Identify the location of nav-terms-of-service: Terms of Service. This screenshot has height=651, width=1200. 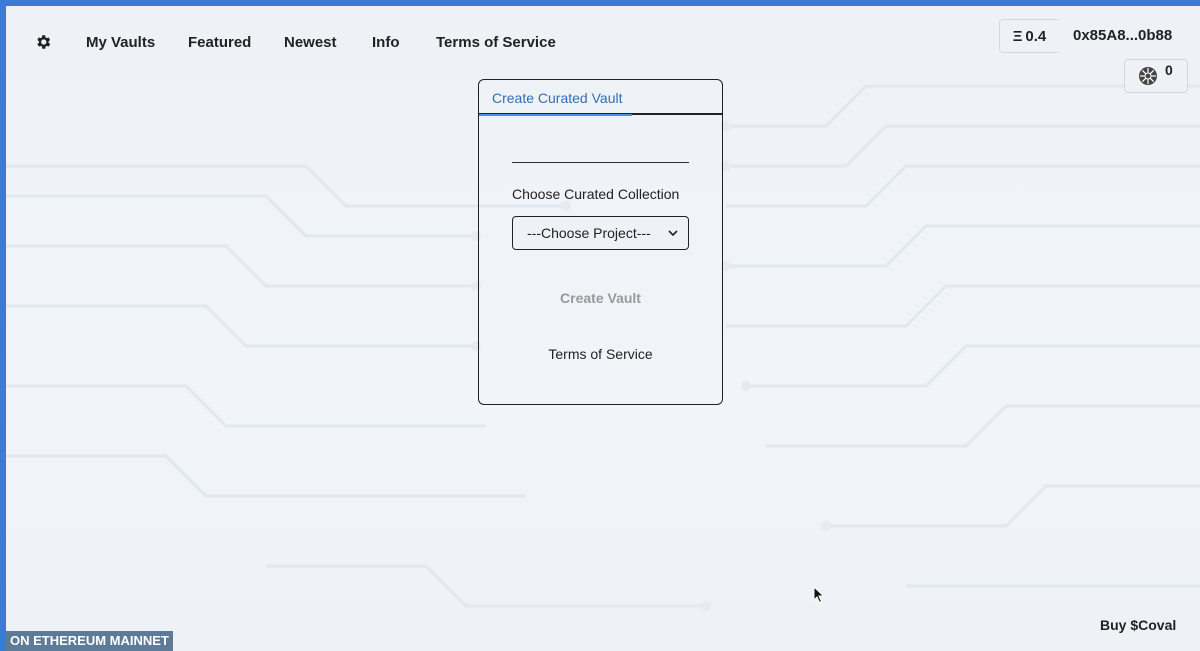
(496, 42).